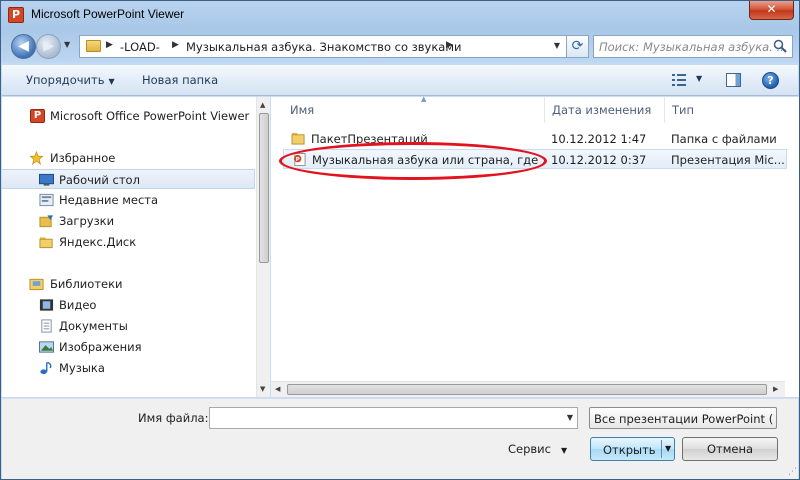 The width and height of the screenshot is (800, 480). I want to click on window-title: Microsoft PowerPoint Viewer, so click(108, 14).